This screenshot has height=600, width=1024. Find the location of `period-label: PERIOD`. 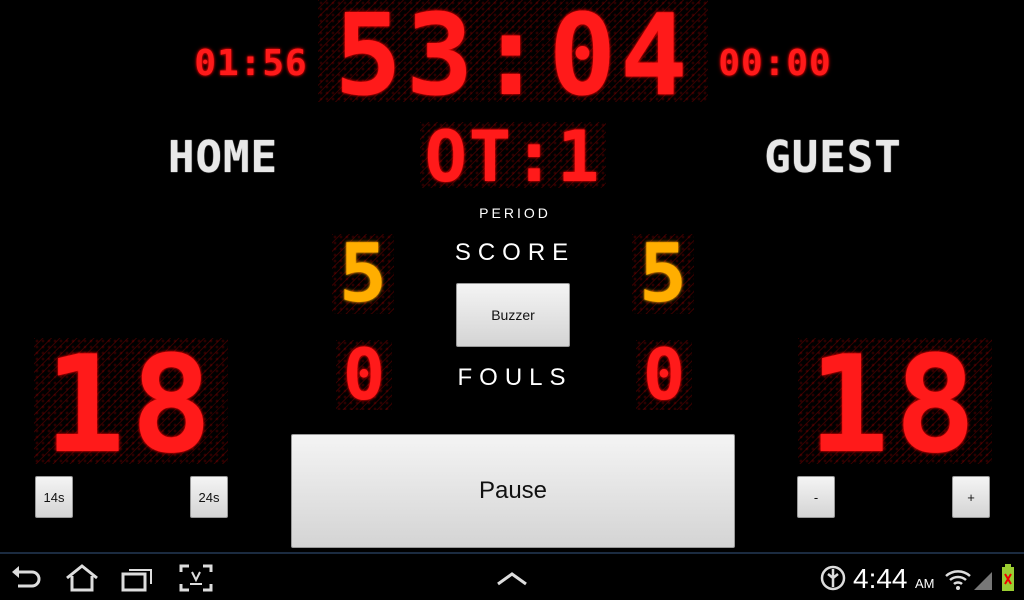

period-label: PERIOD is located at coordinates (515, 213).